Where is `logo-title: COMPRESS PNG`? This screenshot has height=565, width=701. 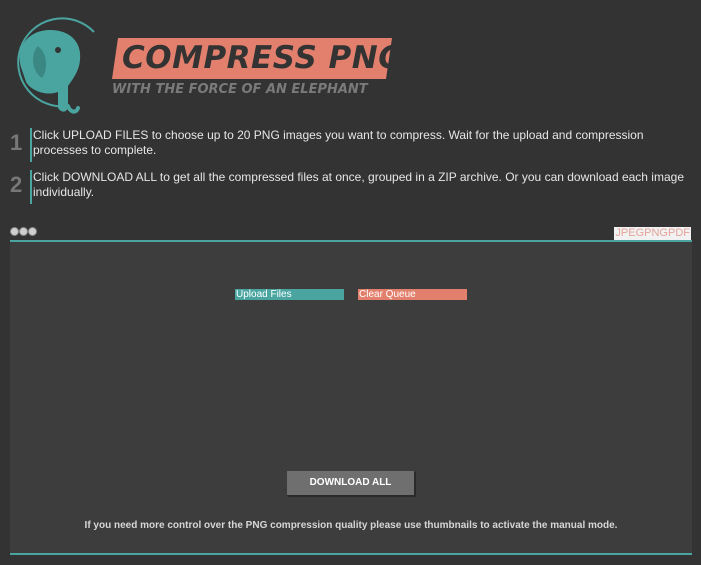
logo-title: COMPRESS PNG is located at coordinates (263, 58).